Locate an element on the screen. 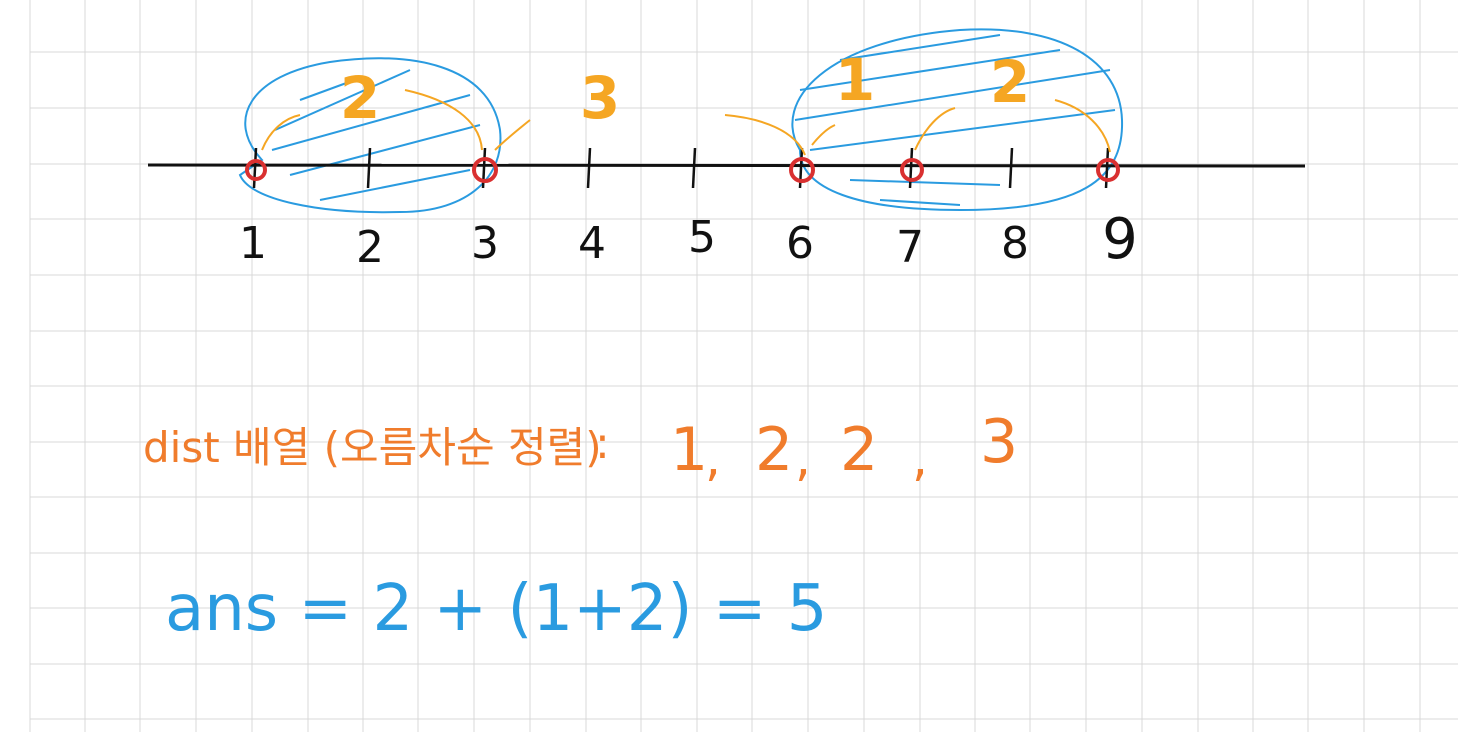 This screenshot has height=732, width=1458. tick-label-6: 6 is located at coordinates (800, 243).